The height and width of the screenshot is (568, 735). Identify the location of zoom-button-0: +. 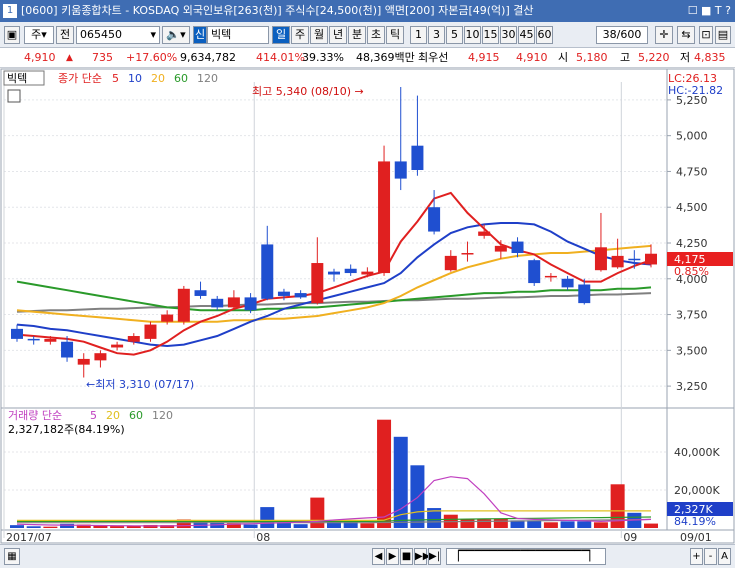
(696, 556).